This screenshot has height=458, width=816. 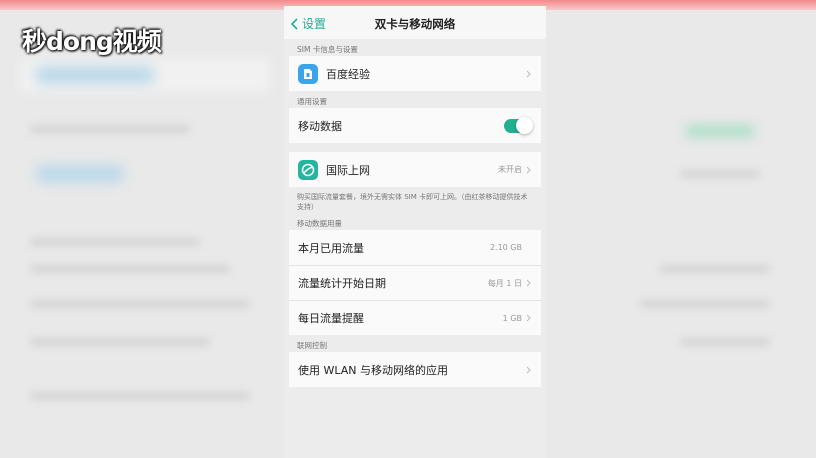 I want to click on intl-net-row: 国际上网 未开启, so click(x=415, y=169).